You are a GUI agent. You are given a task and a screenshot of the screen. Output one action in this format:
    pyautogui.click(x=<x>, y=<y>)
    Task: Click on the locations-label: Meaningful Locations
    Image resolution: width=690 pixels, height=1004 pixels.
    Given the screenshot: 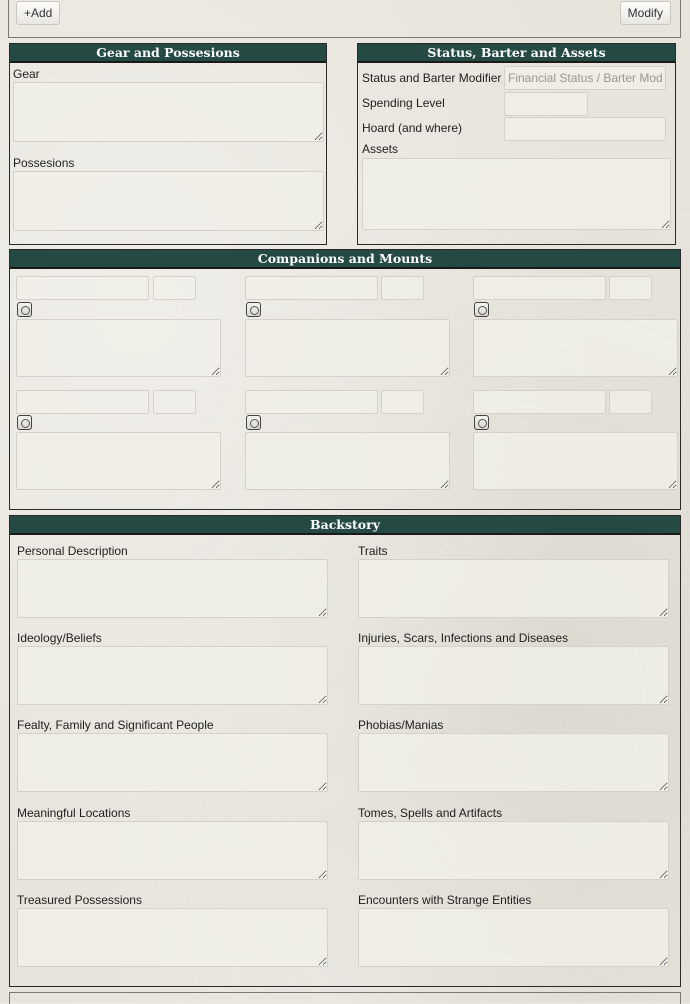 What is the action you would take?
    pyautogui.click(x=74, y=813)
    